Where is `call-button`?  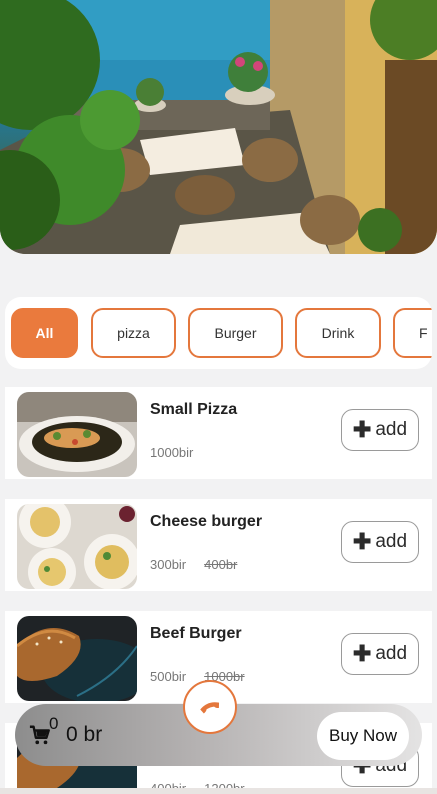
call-button is located at coordinates (210, 707).